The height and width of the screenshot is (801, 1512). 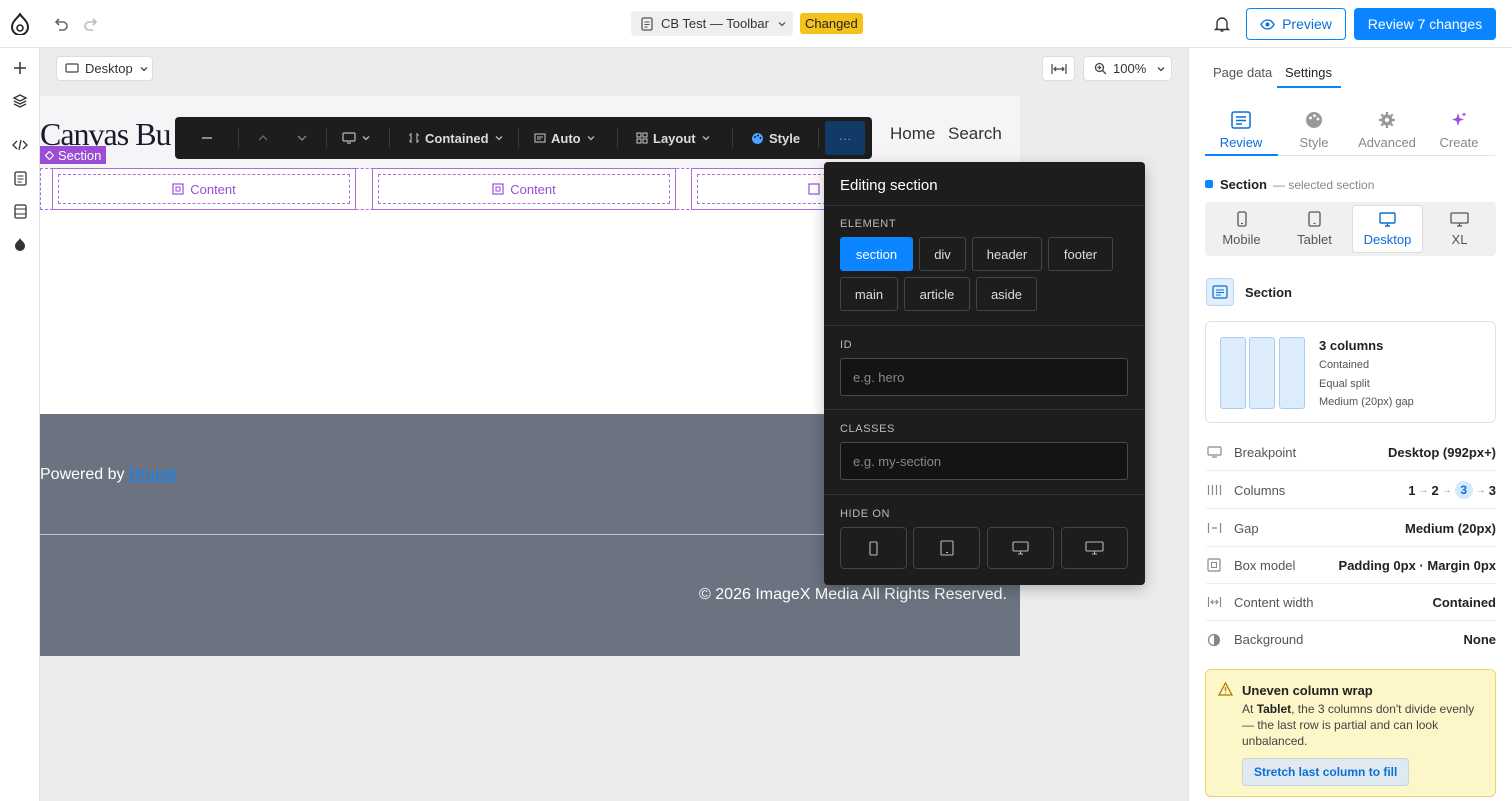 I want to click on undo-icon, so click(x=61, y=24).